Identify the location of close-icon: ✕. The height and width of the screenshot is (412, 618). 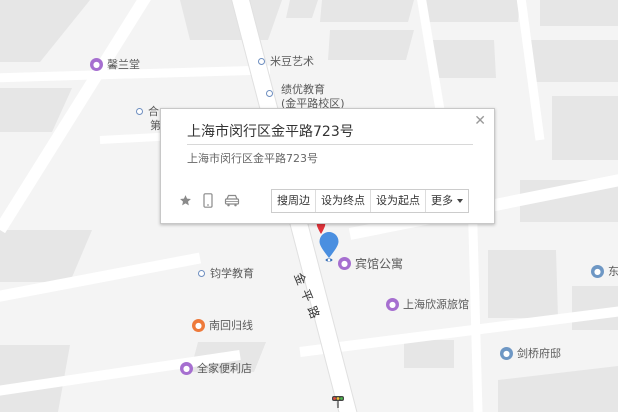
(480, 121).